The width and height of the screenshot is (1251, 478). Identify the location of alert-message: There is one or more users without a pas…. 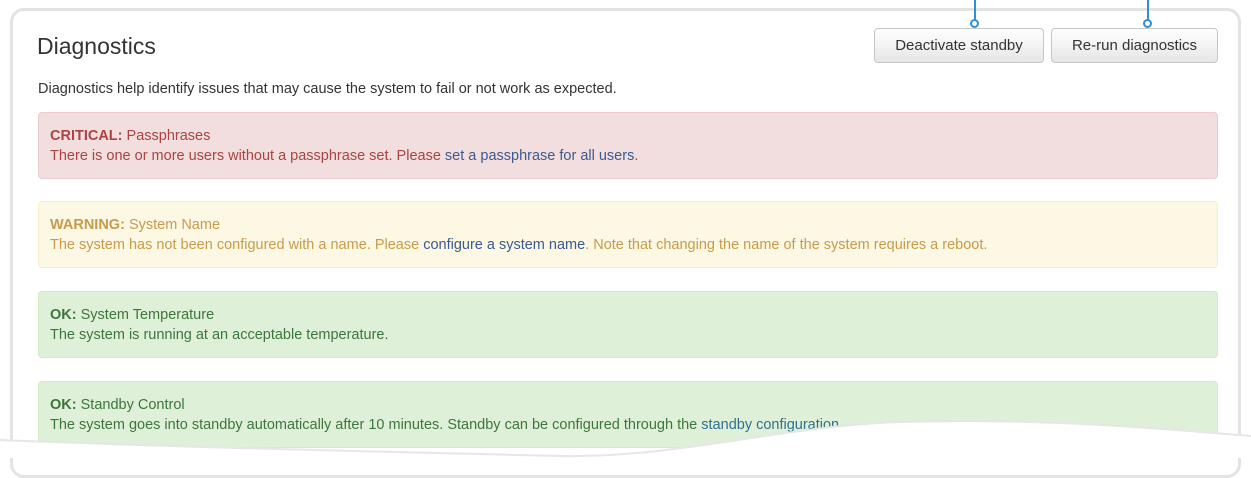
(628, 156).